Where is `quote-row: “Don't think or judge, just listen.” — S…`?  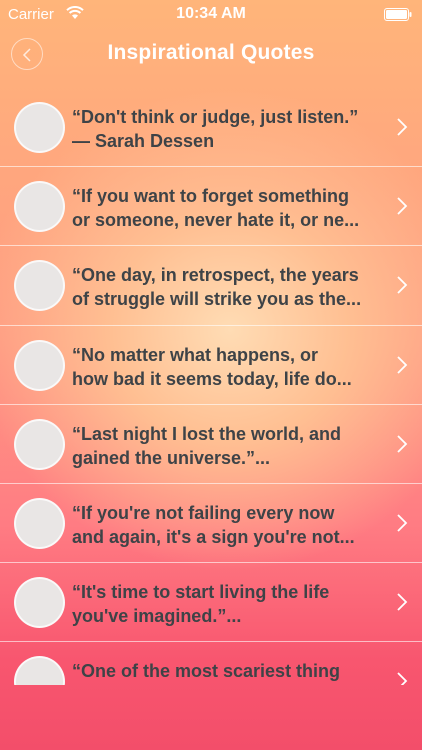 quote-row: “Don't think or judge, just listen.” — S… is located at coordinates (211, 128).